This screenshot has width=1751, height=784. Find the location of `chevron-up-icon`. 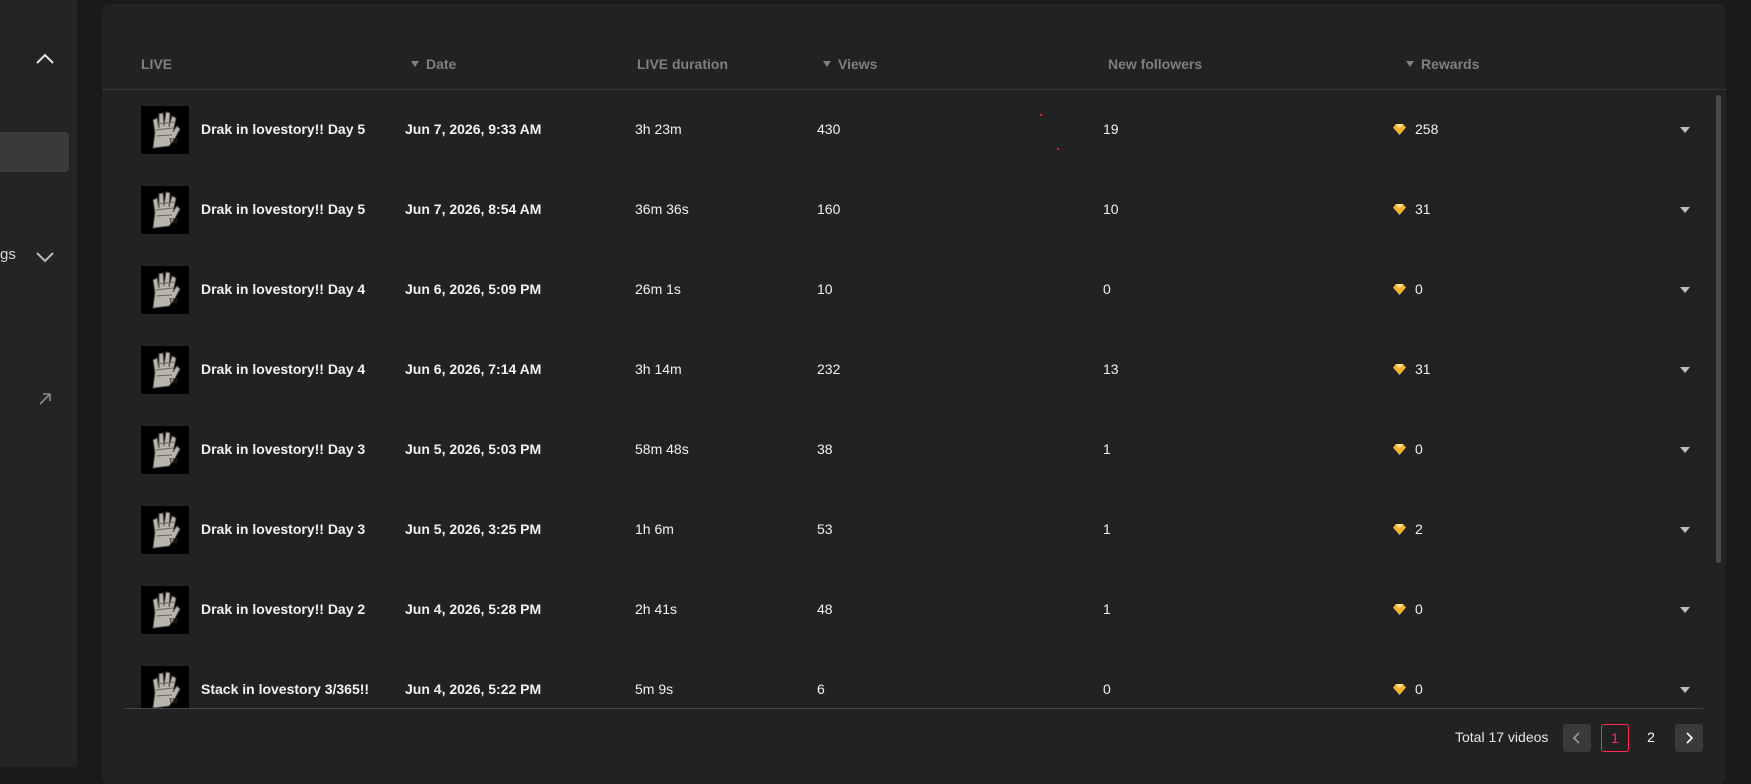

chevron-up-icon is located at coordinates (45, 59).